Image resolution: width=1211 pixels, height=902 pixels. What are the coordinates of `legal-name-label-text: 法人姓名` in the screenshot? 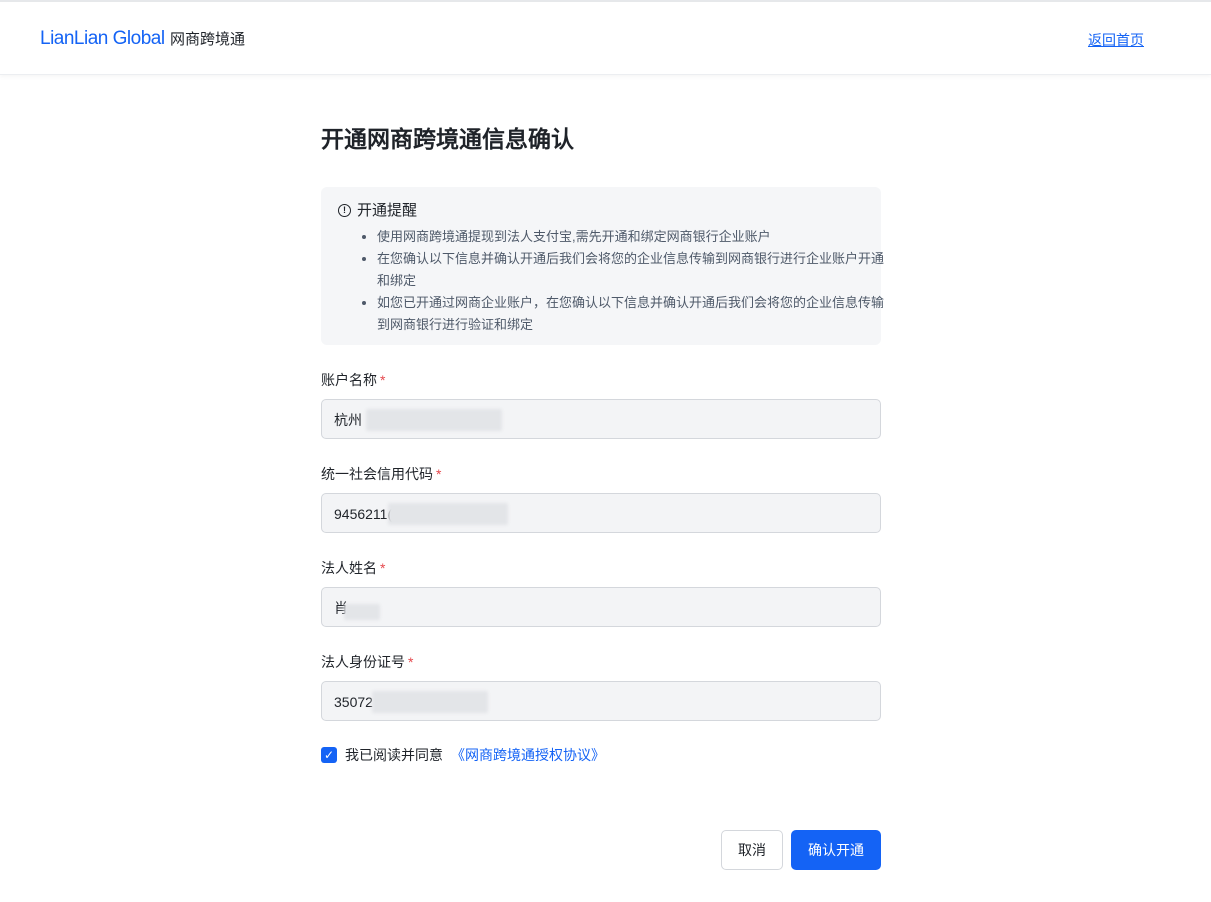 It's located at (349, 568).